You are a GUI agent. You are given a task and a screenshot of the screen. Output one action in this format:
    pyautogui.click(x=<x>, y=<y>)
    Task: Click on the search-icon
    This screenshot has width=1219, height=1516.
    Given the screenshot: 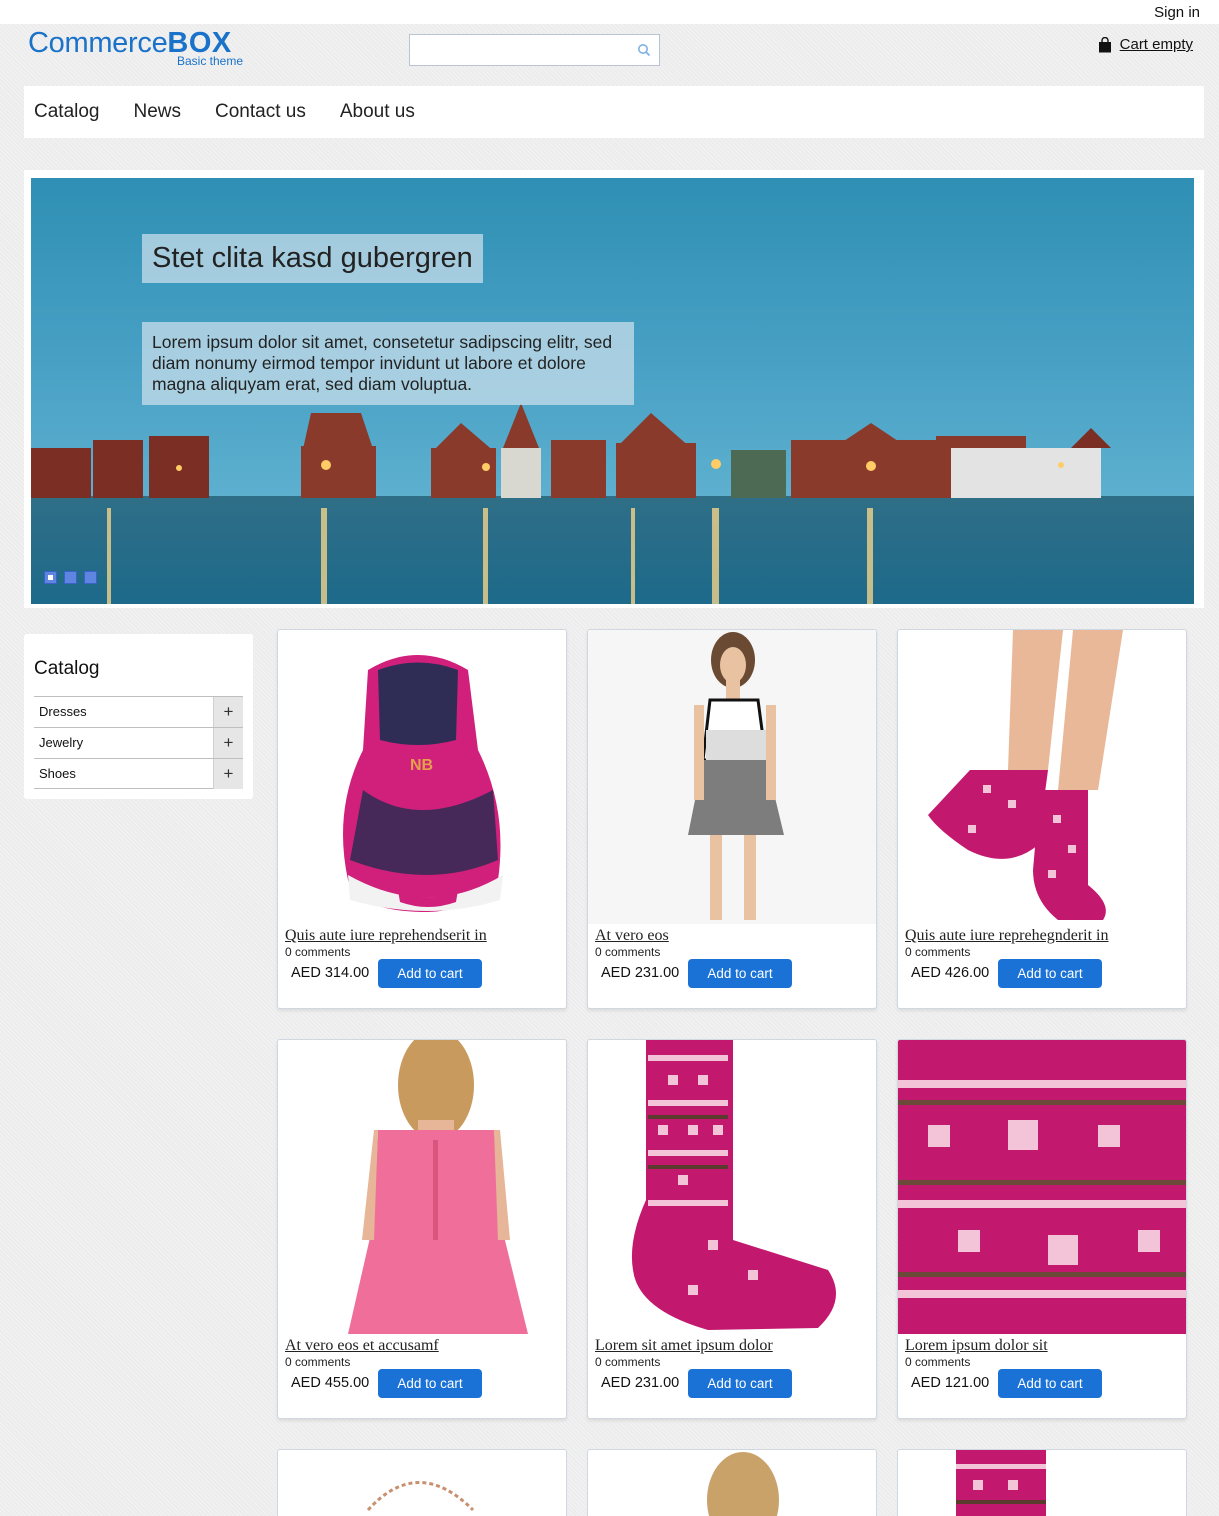 What is the action you would take?
    pyautogui.click(x=644, y=50)
    